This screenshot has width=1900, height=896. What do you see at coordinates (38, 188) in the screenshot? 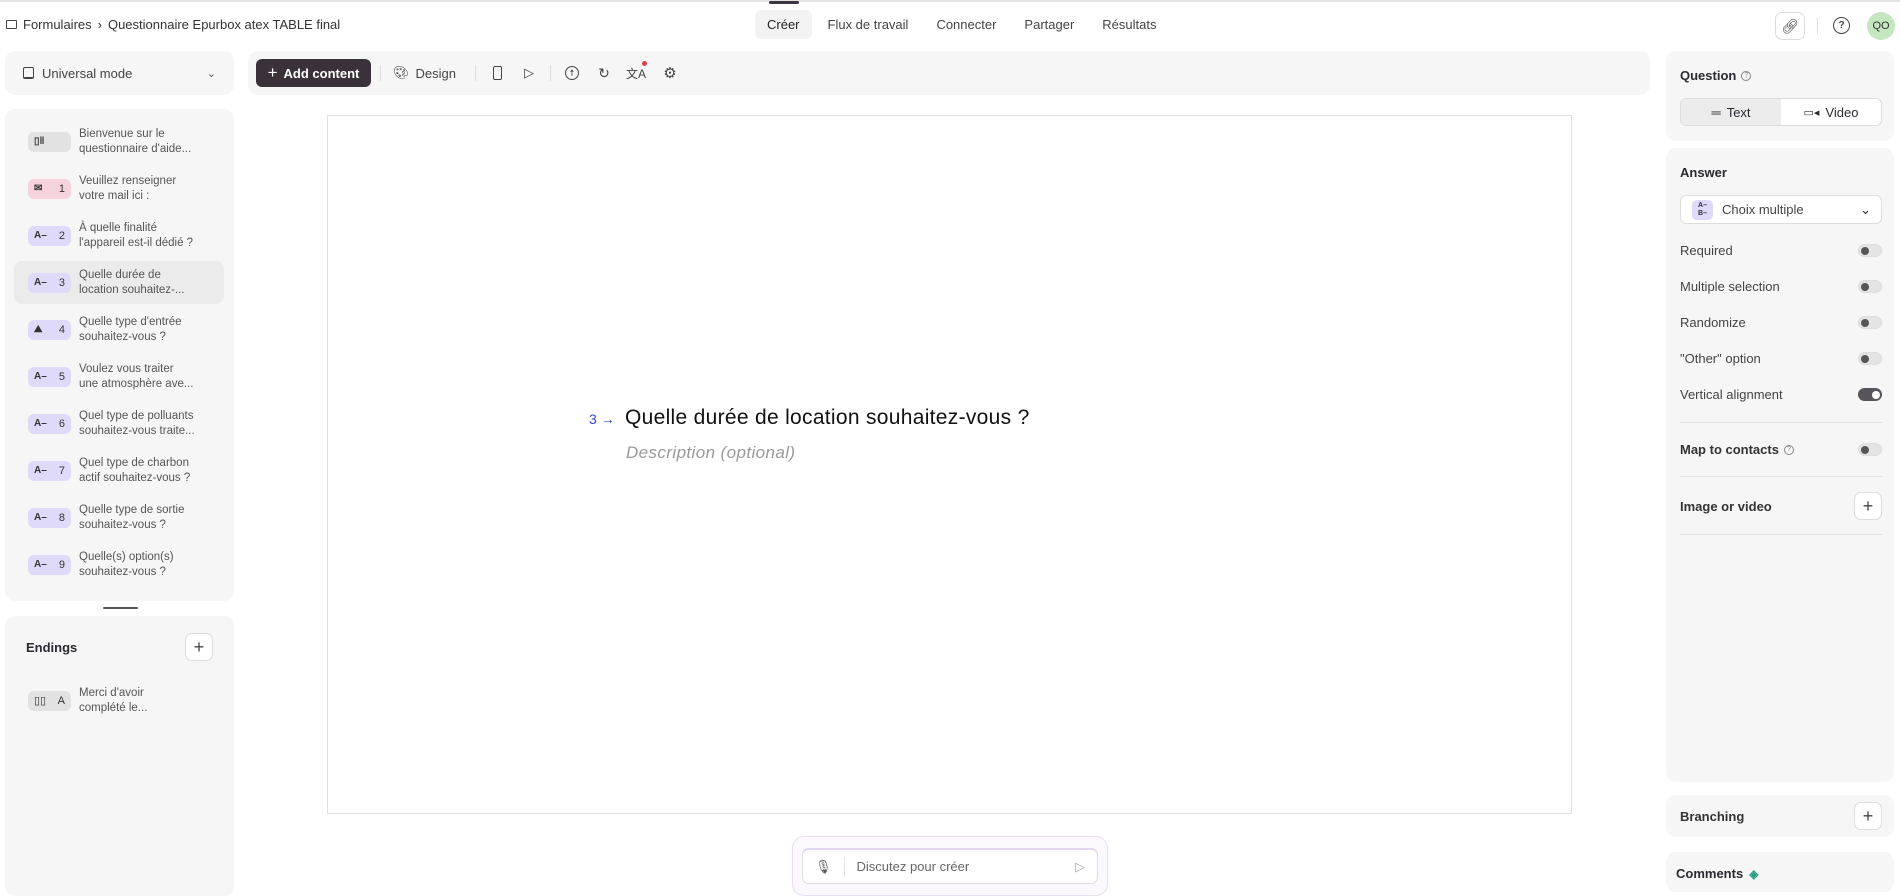
I see `email-icon: ✉` at bounding box center [38, 188].